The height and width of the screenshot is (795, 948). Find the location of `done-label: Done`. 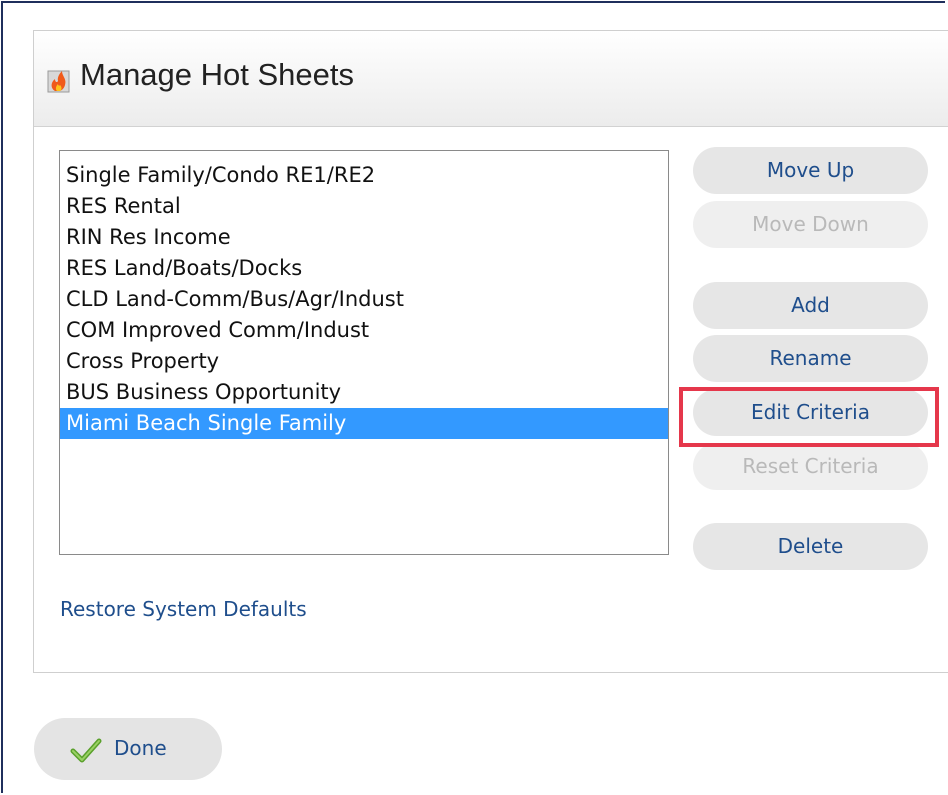

done-label: Done is located at coordinates (140, 748).